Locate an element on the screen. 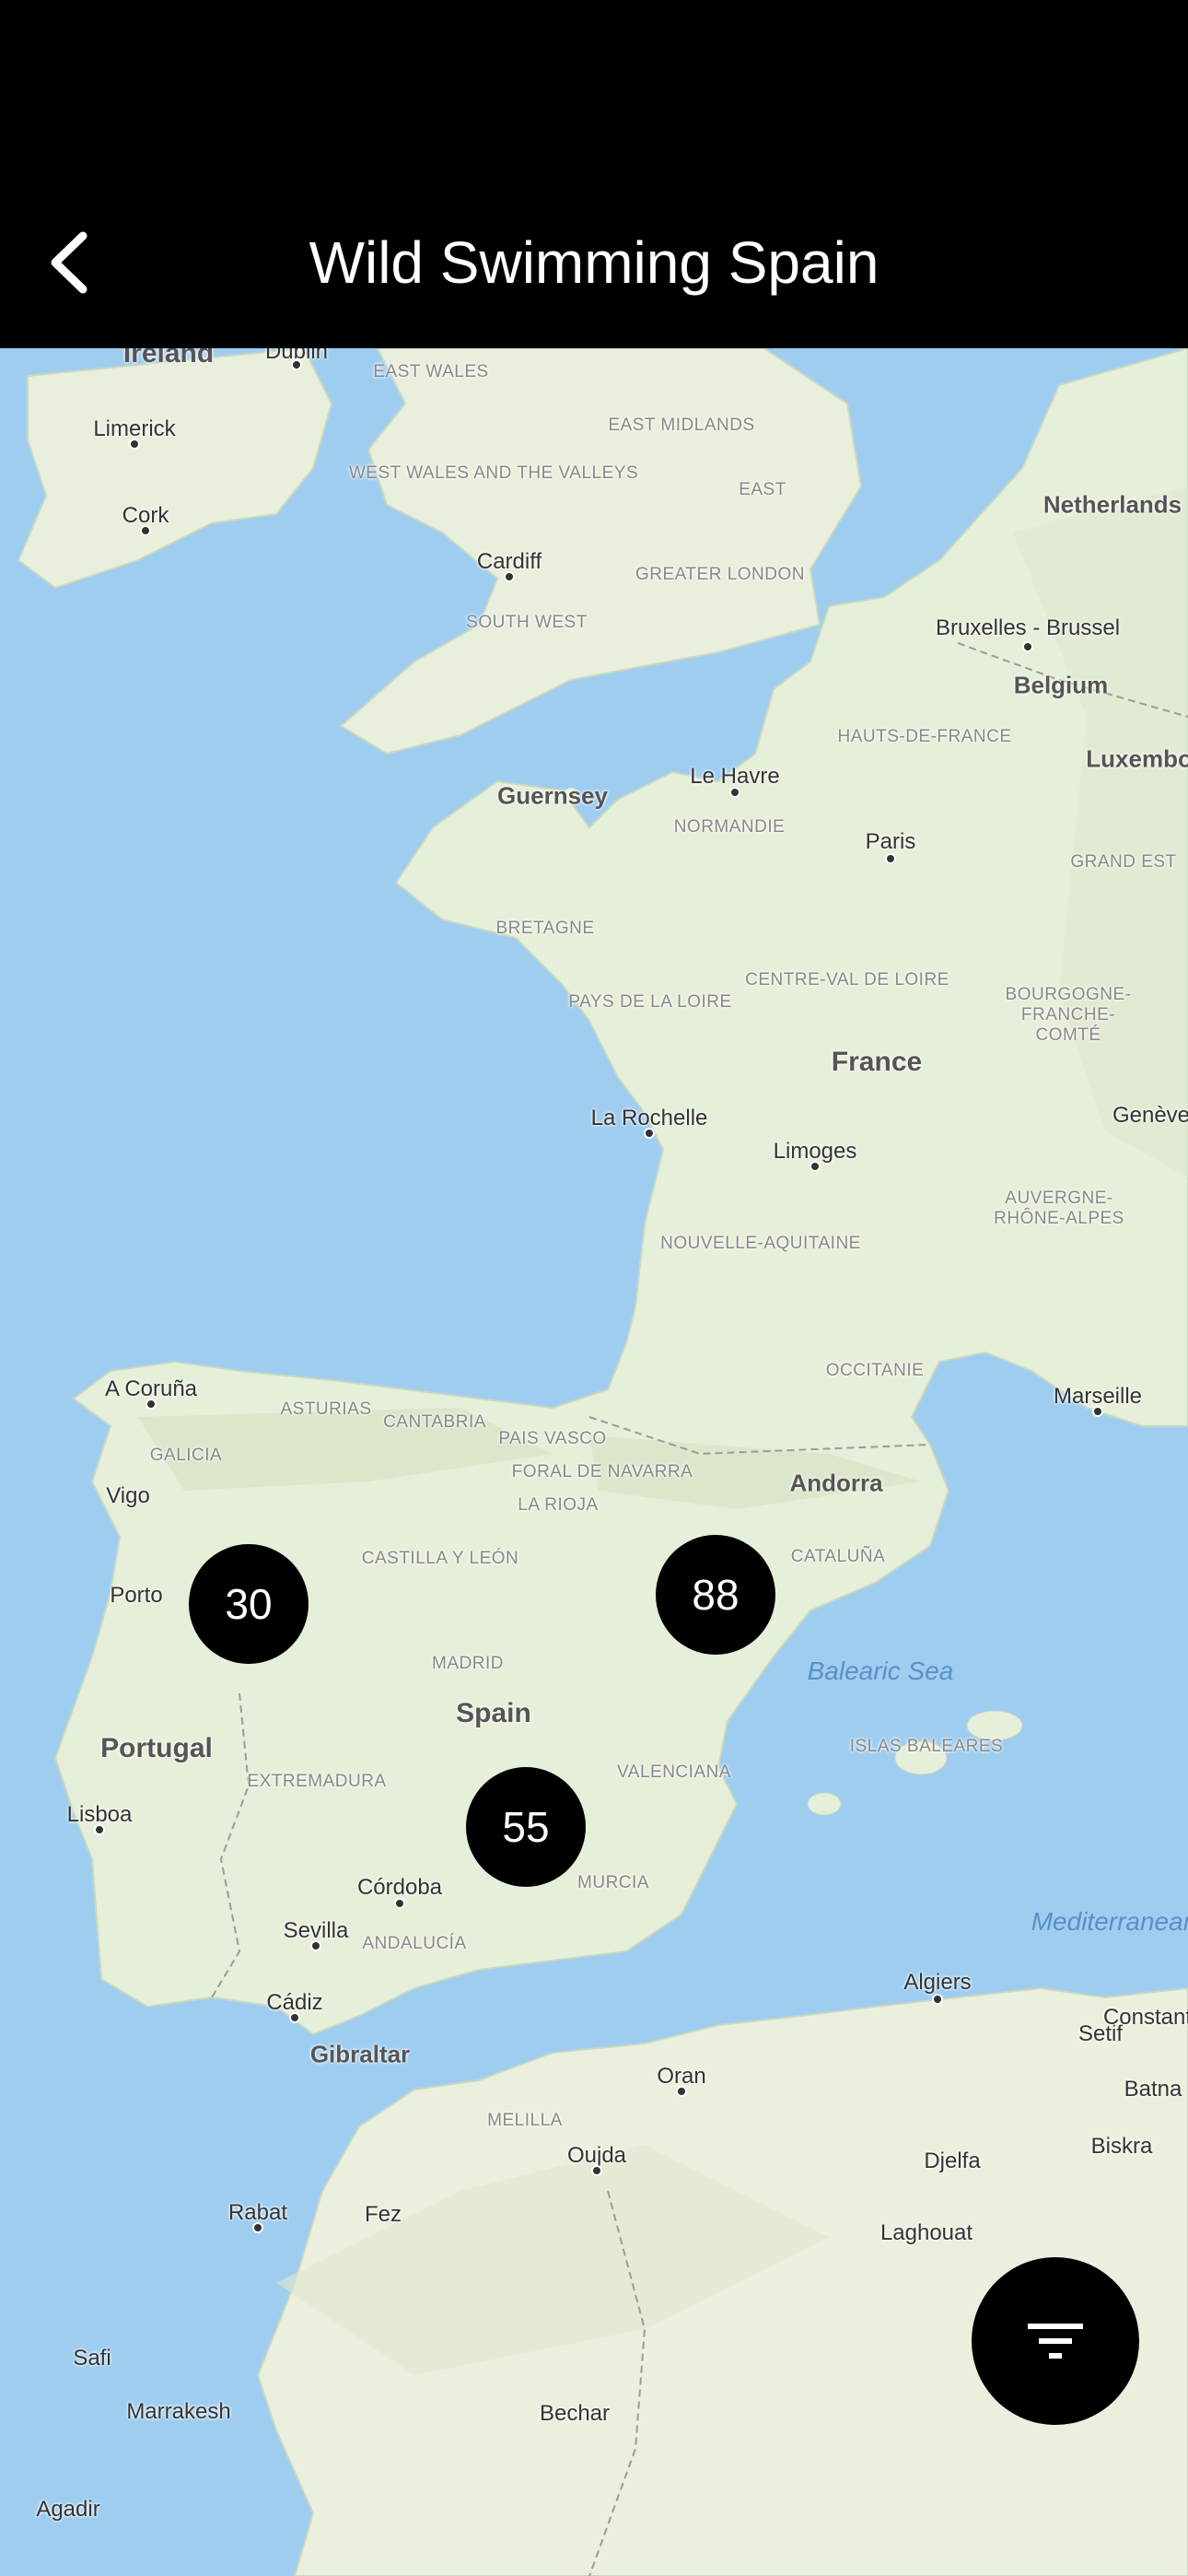 The width and height of the screenshot is (1188, 2576). island-label: Guernsey is located at coordinates (552, 795).